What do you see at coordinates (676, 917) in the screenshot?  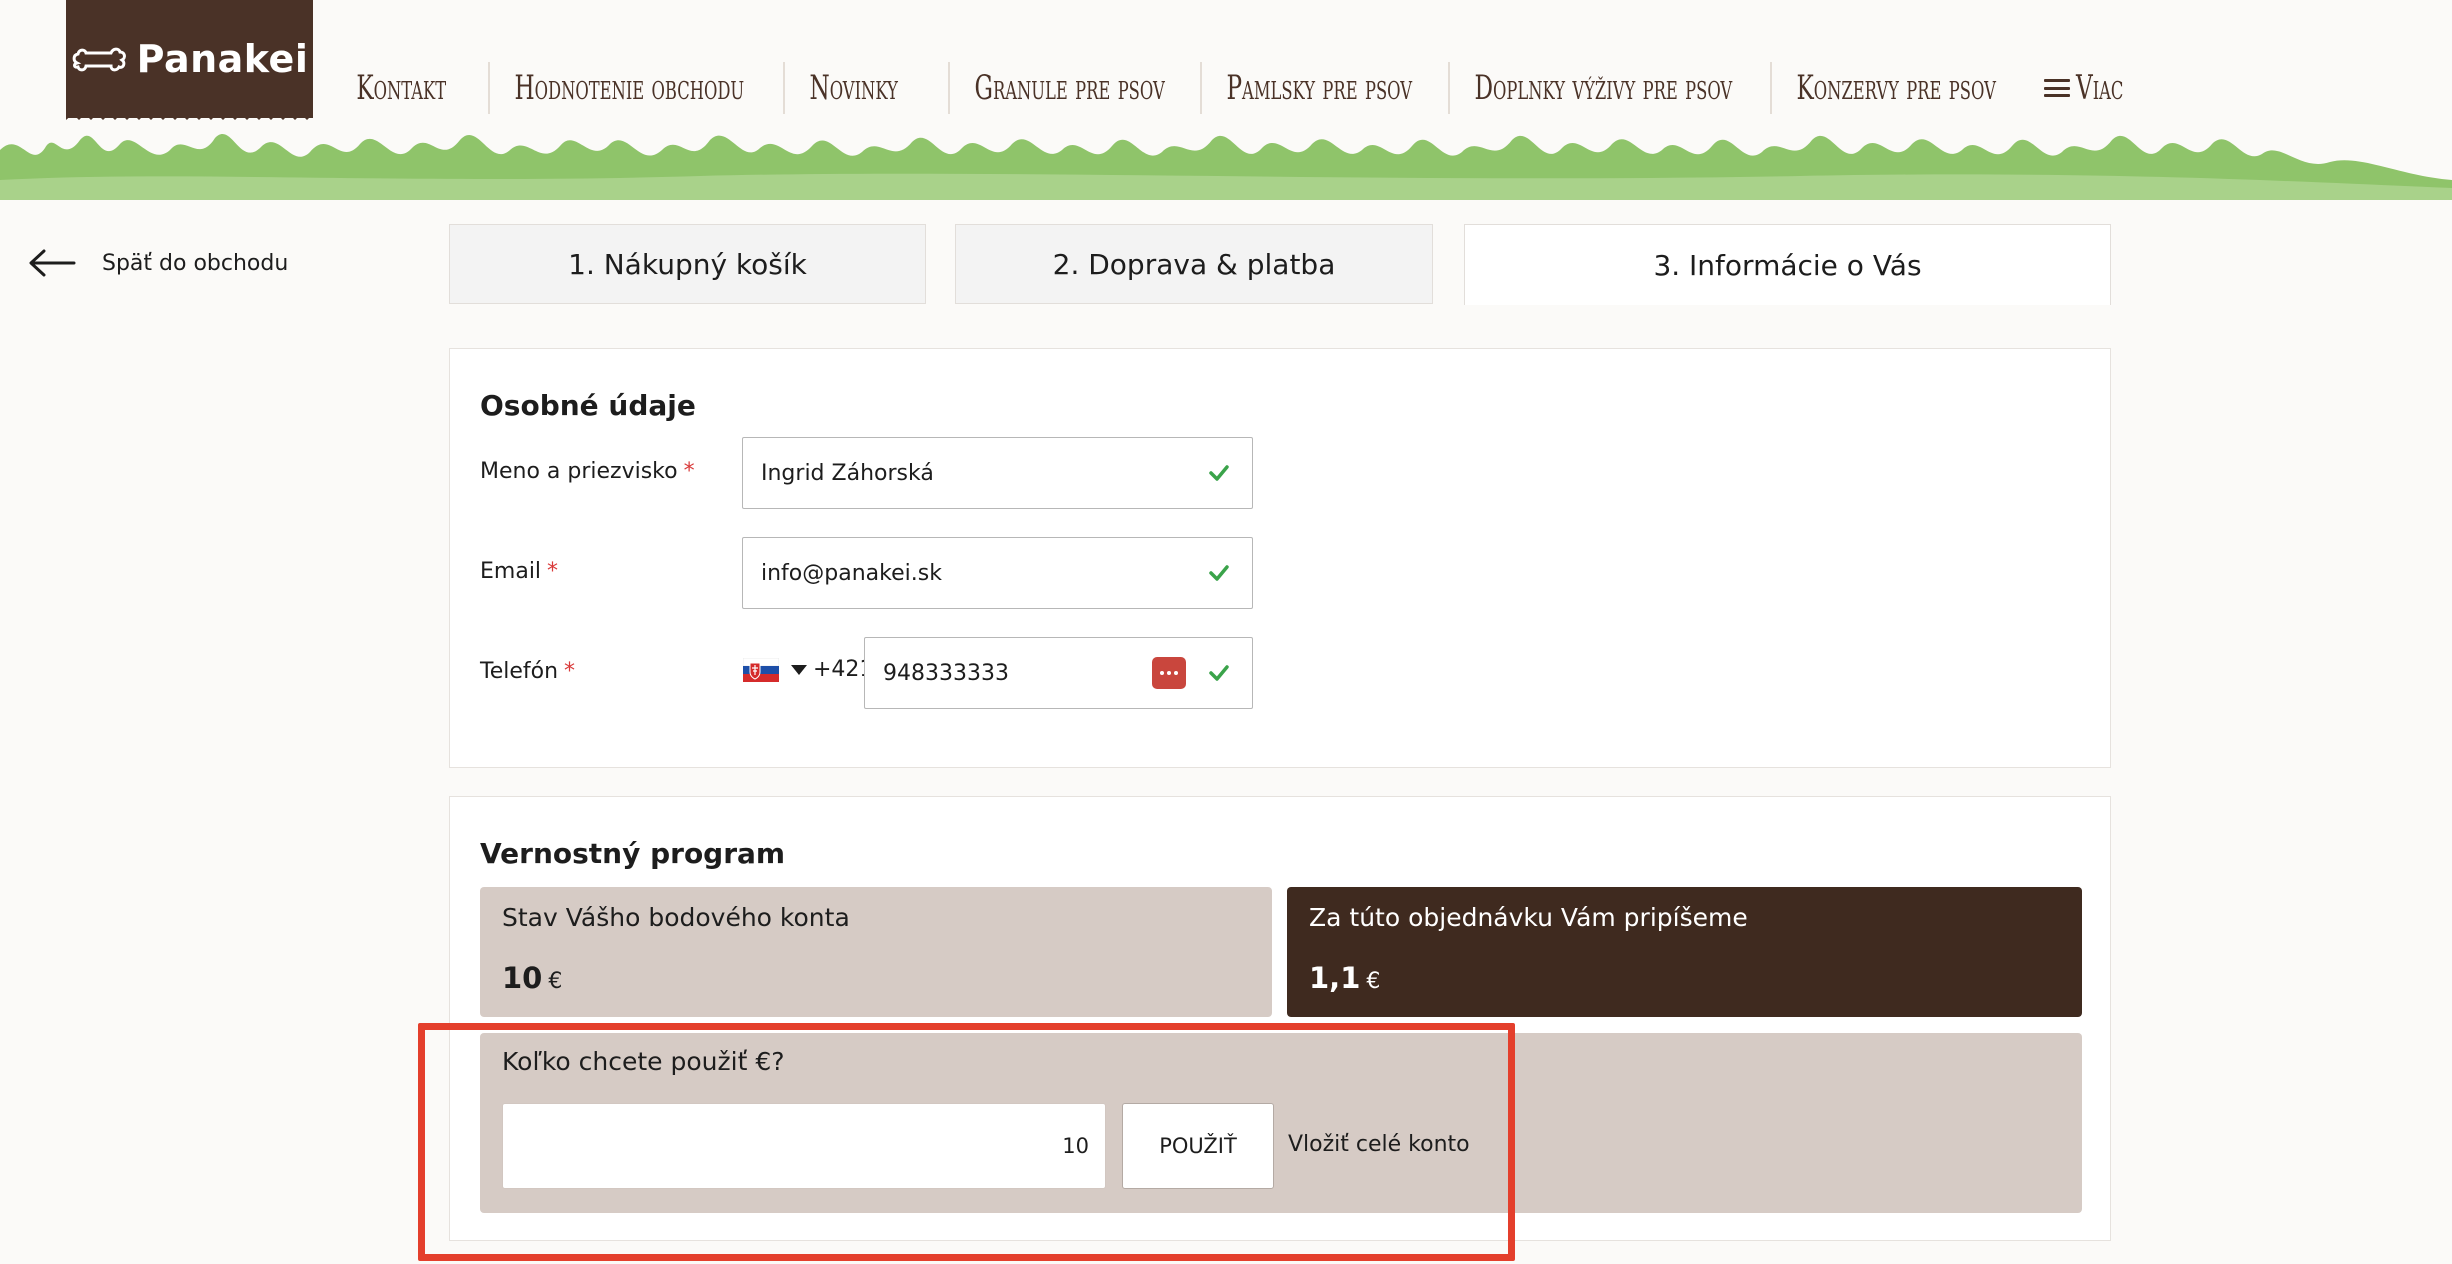 I see `points-balance-label: Stav Vášho bodového konta` at bounding box center [676, 917].